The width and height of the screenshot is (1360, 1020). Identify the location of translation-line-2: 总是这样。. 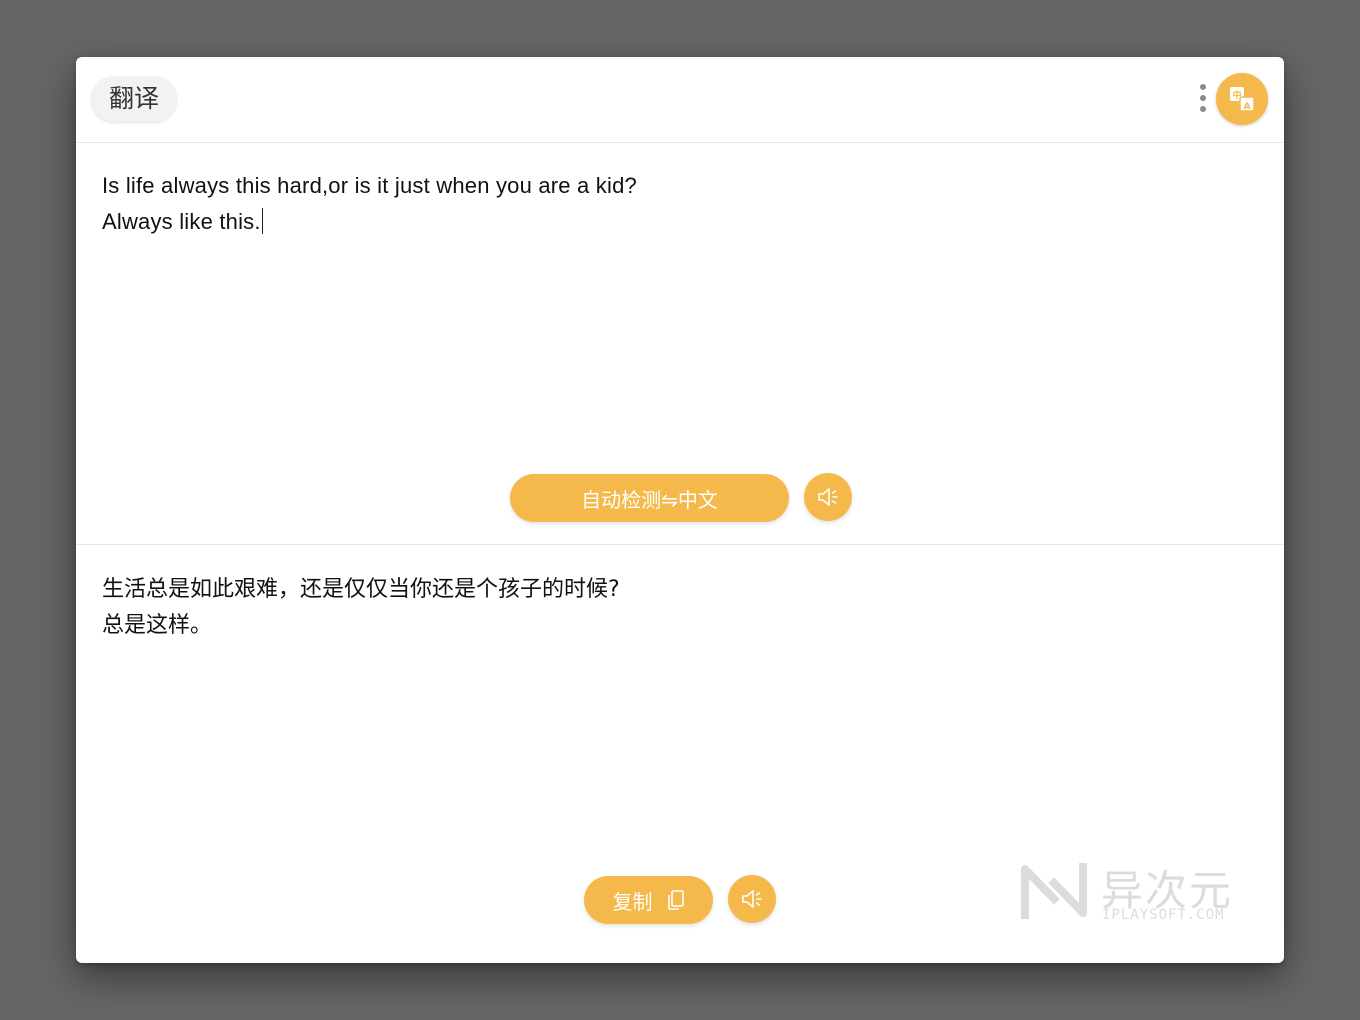
(157, 625).